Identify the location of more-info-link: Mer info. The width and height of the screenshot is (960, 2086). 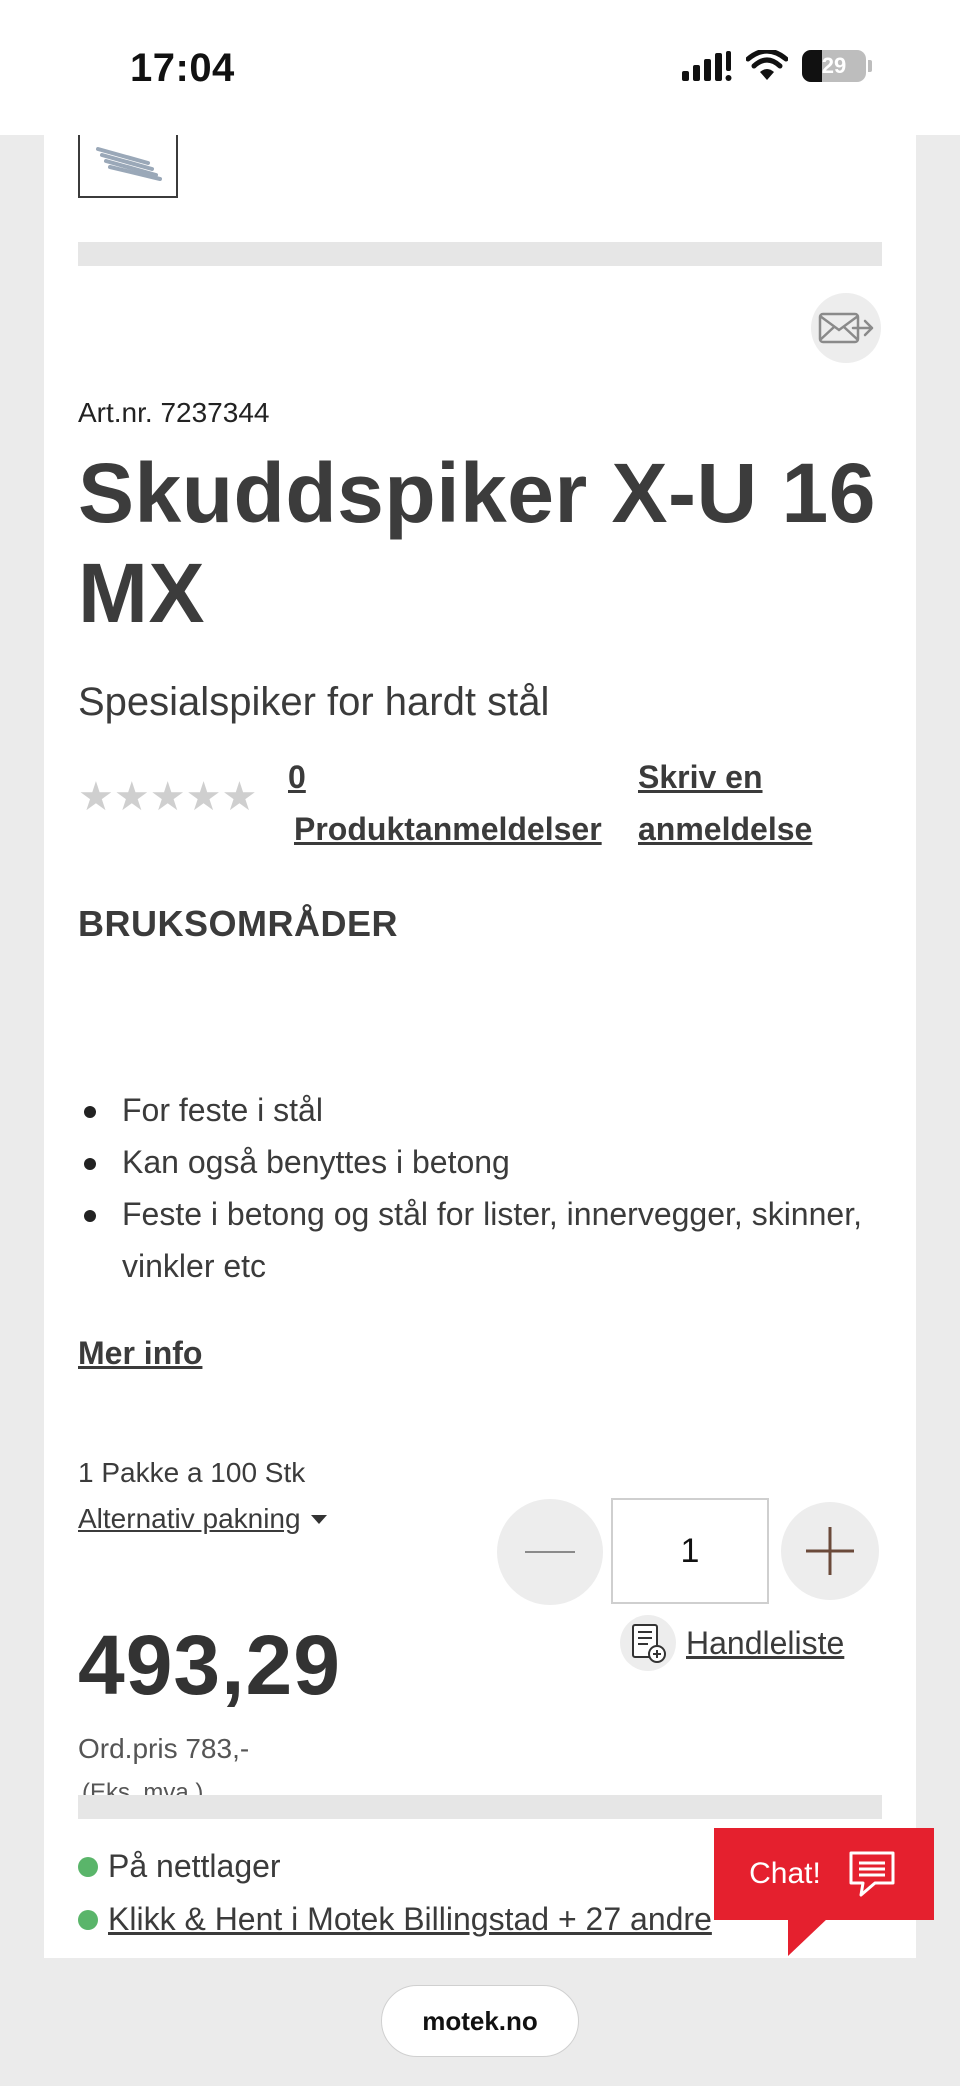
(140, 1353).